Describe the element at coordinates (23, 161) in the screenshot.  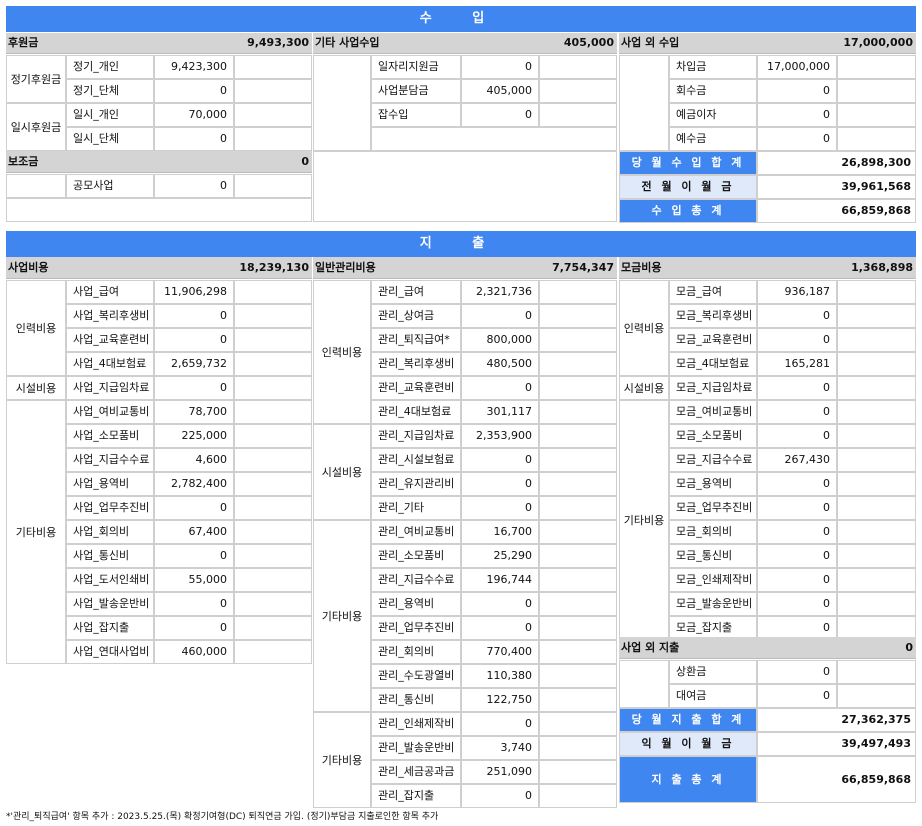
I see `subsidy-title: 보조금` at that location.